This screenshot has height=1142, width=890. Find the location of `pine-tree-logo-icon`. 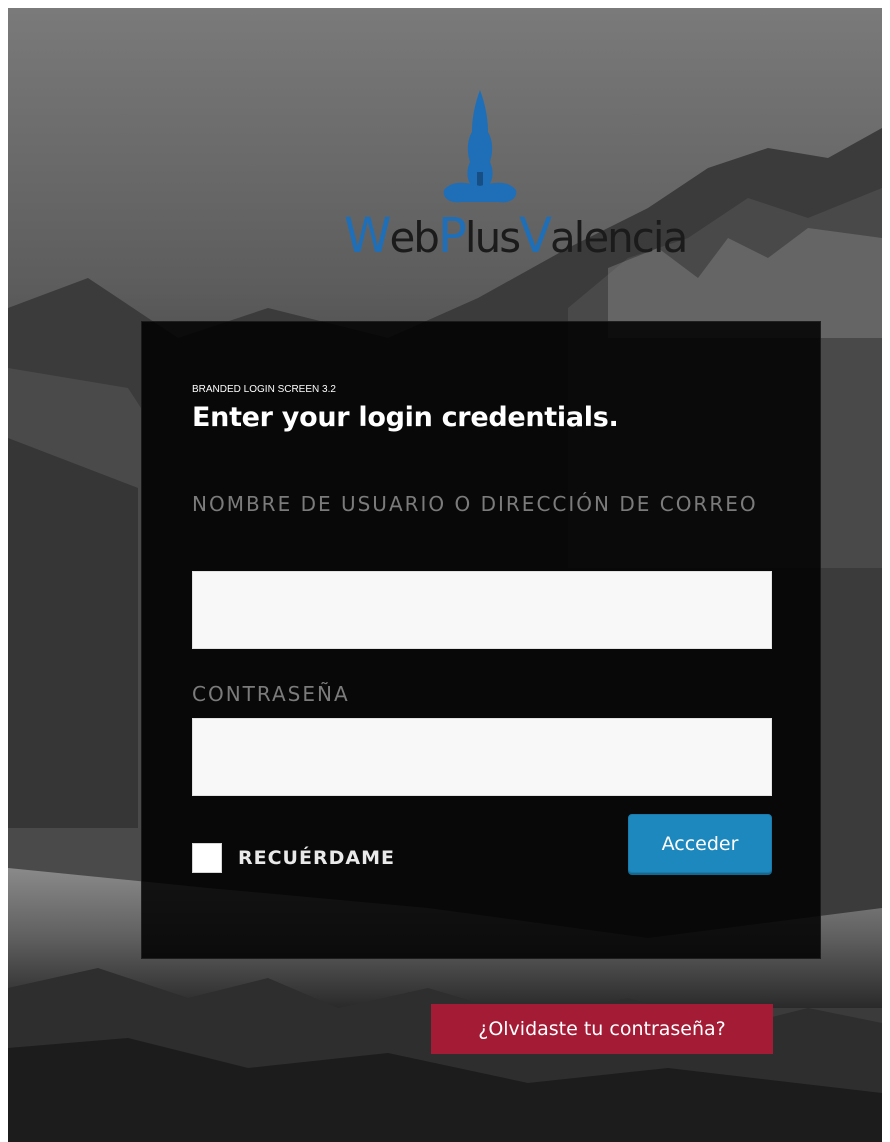

pine-tree-logo-icon is located at coordinates (480, 146).